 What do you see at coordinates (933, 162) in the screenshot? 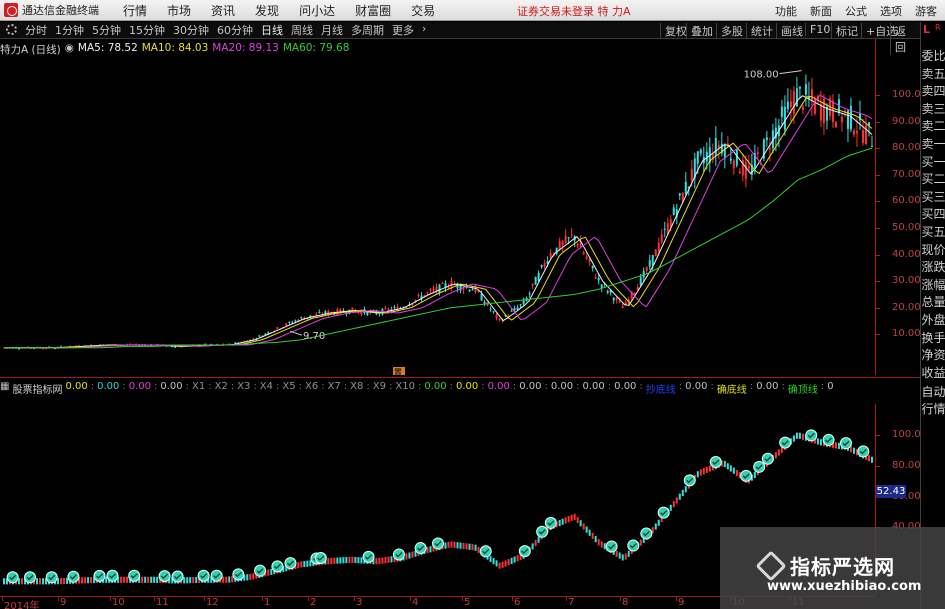
I see `side-item: 买一` at bounding box center [933, 162].